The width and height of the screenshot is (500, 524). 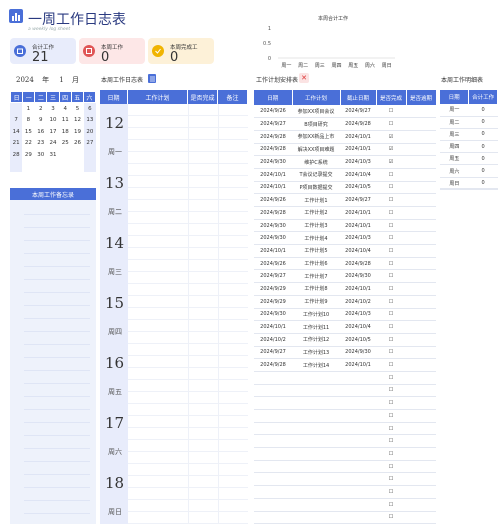 I want to click on schedule-row: 2024/9/26 工作计划6 2024/9/28 ☐, so click(x=345, y=264).